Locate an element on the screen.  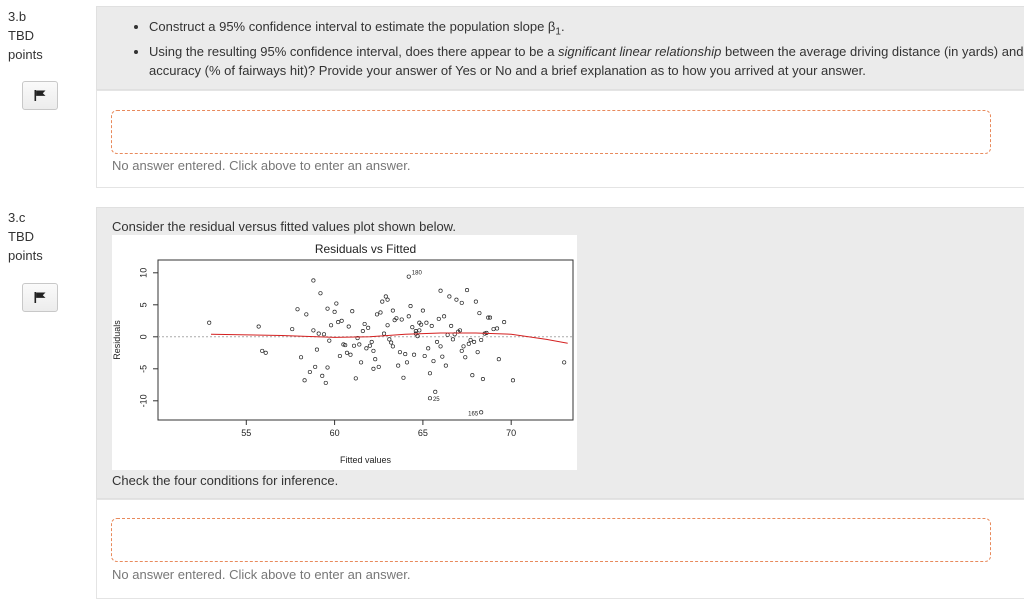
question-status: TBD is located at coordinates (21, 35).